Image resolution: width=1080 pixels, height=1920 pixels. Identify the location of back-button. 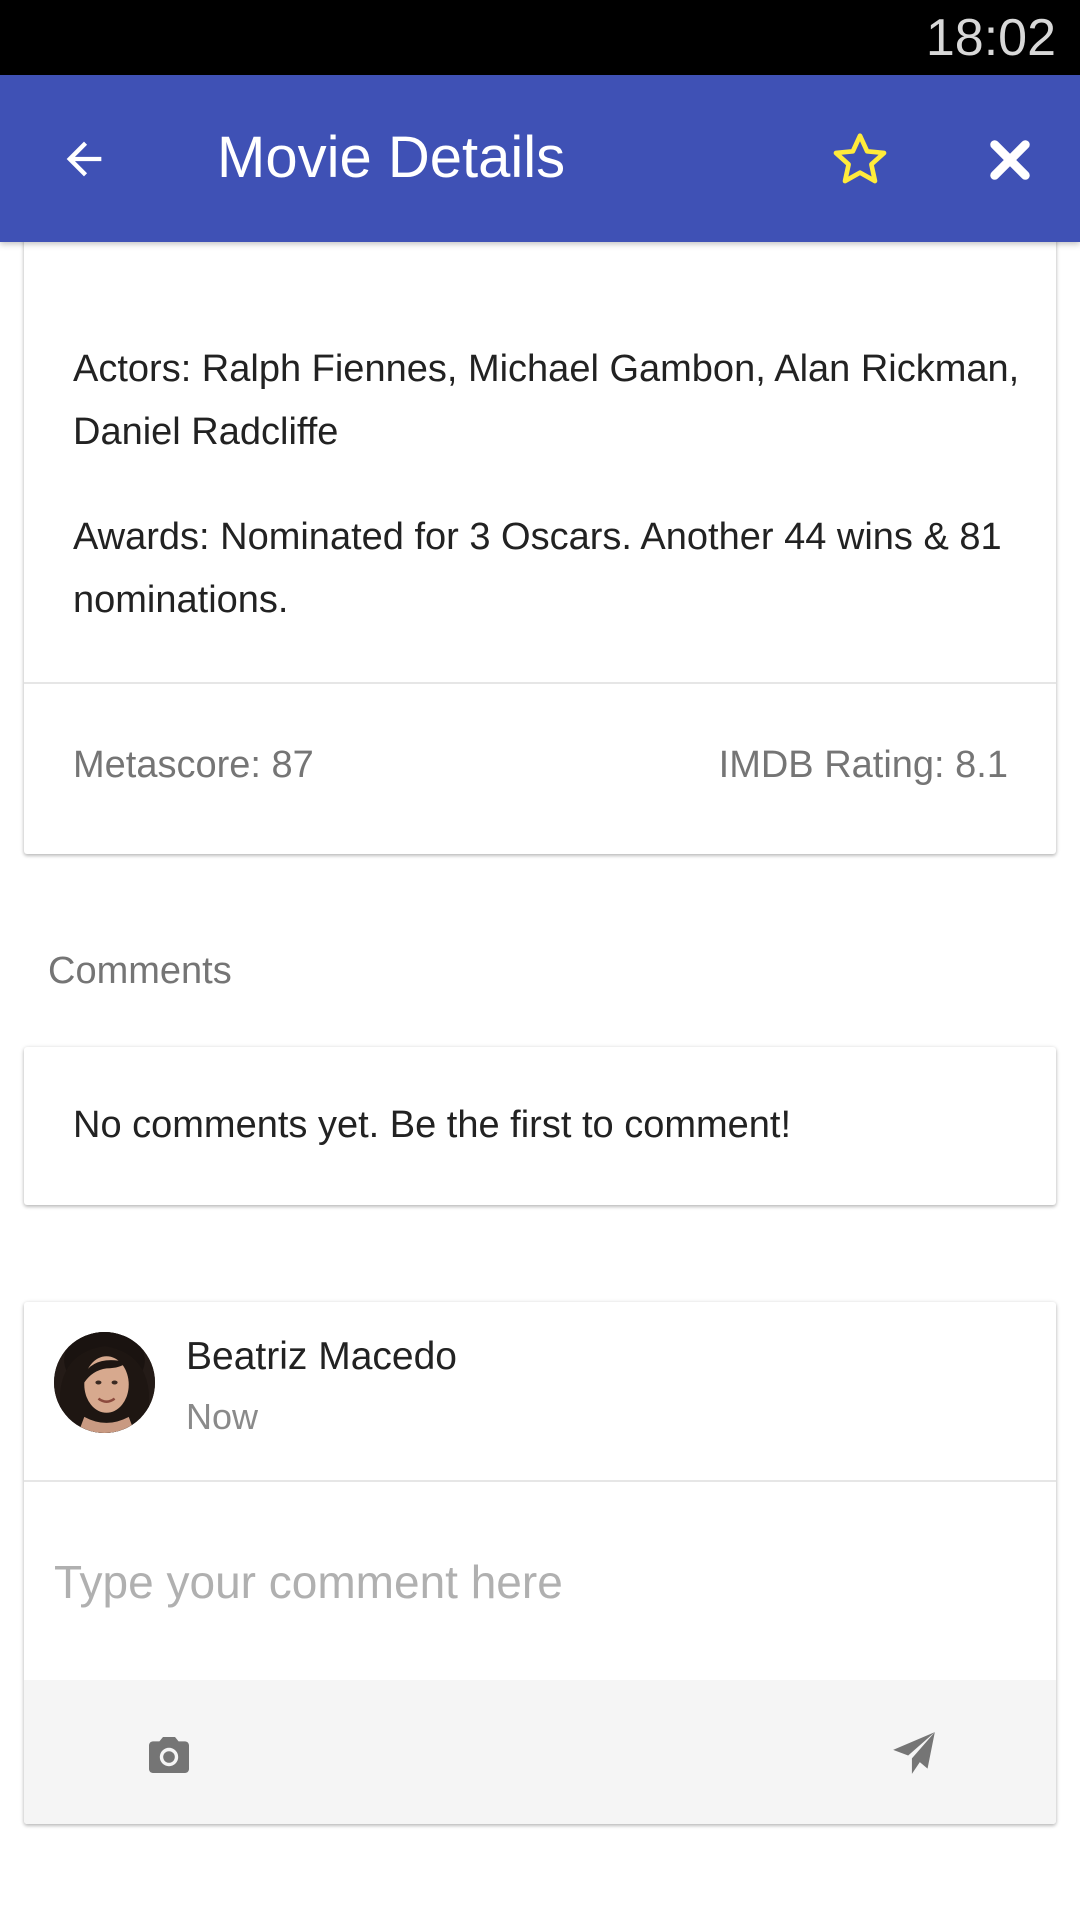
(84, 159).